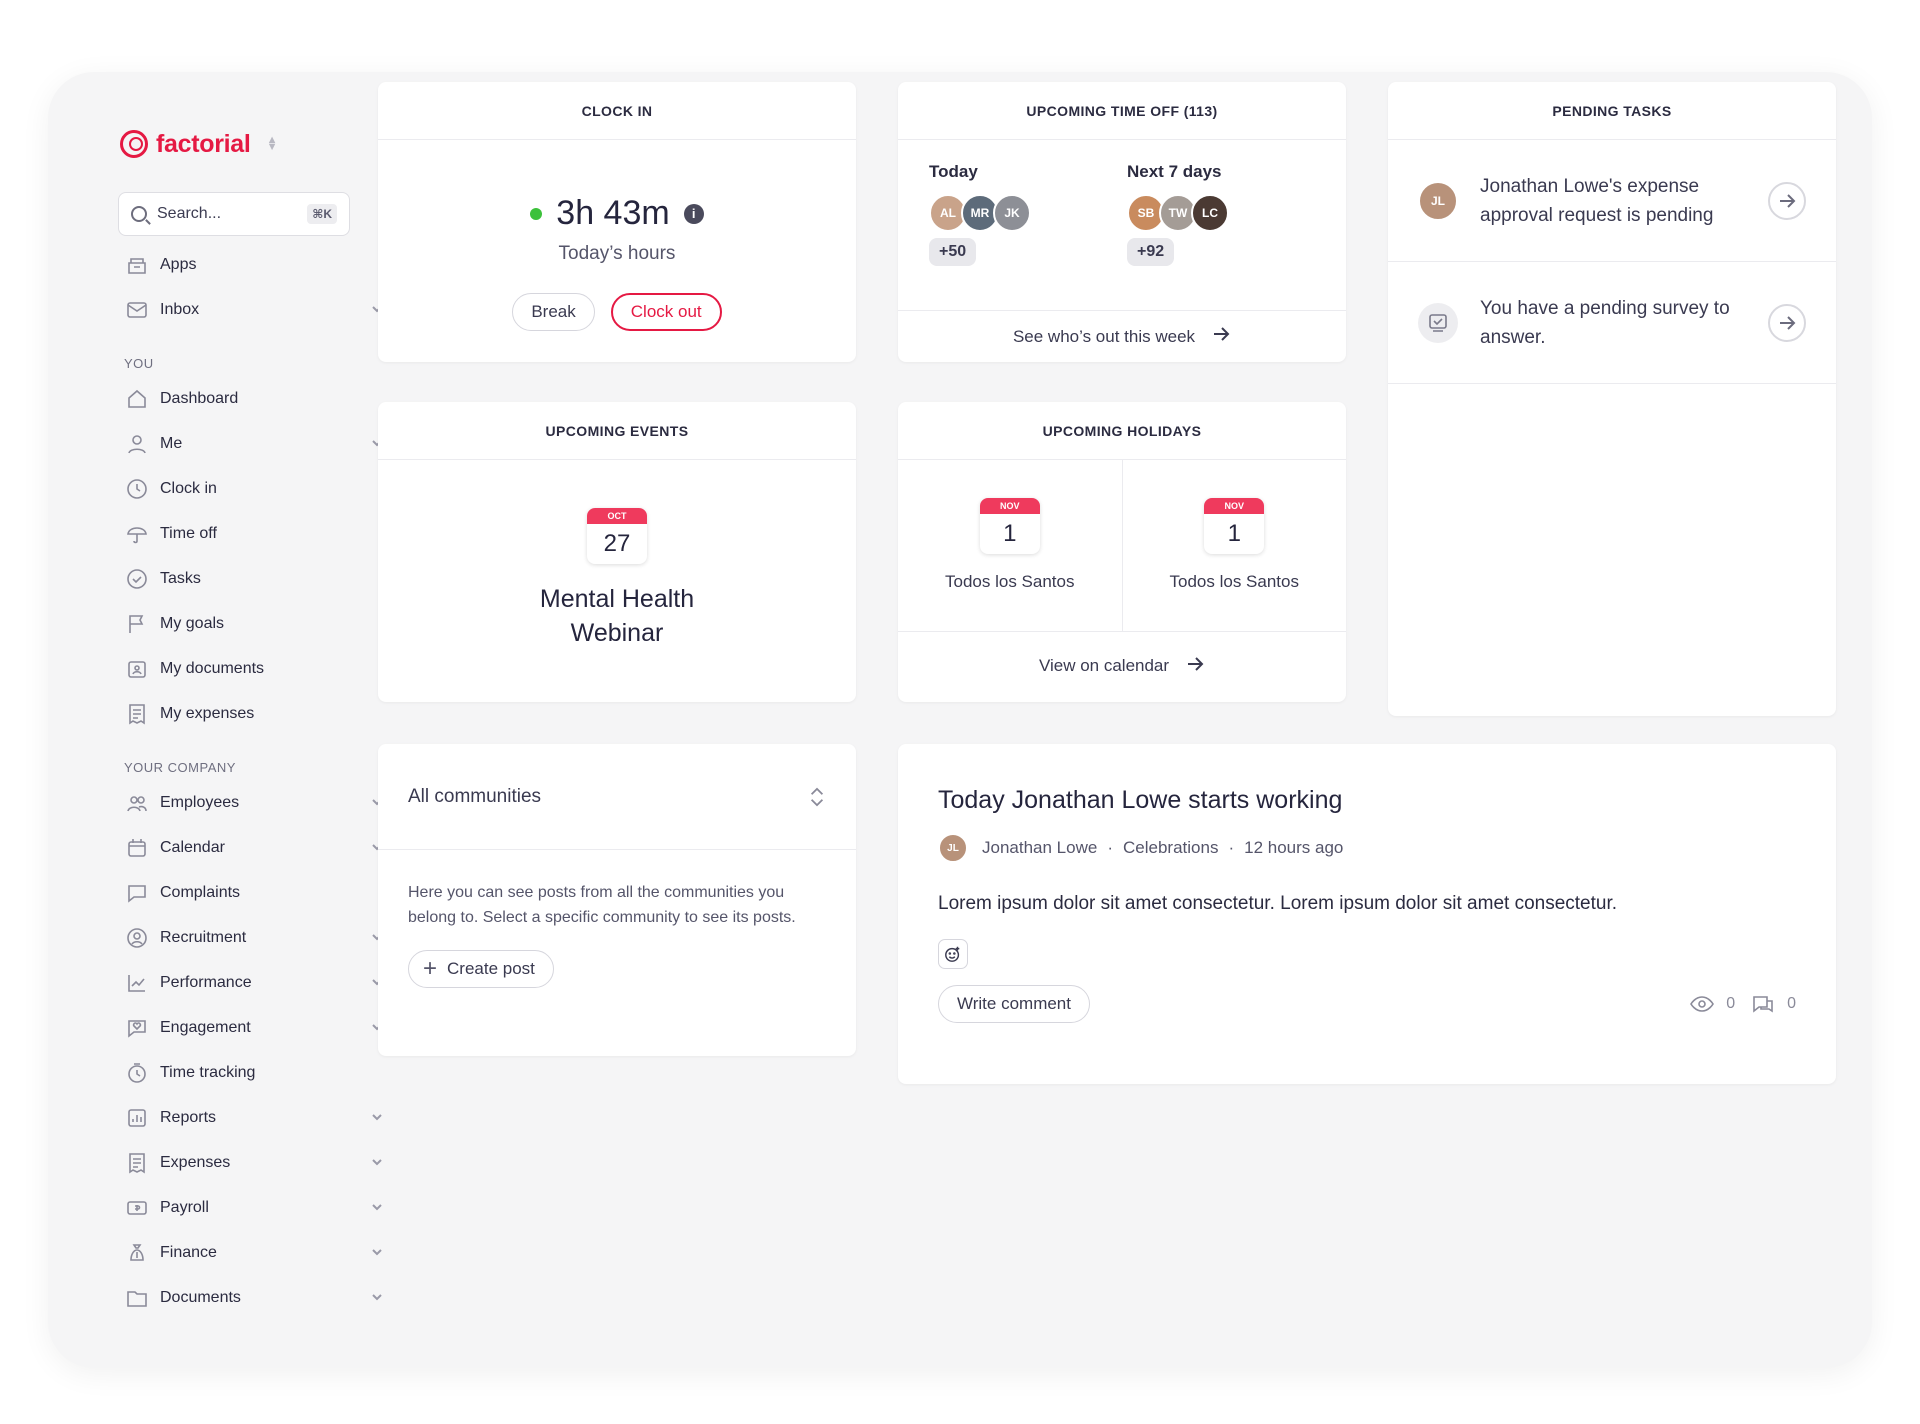  What do you see at coordinates (1104, 336) in the screenshot?
I see `link-label: See who’s out this week` at bounding box center [1104, 336].